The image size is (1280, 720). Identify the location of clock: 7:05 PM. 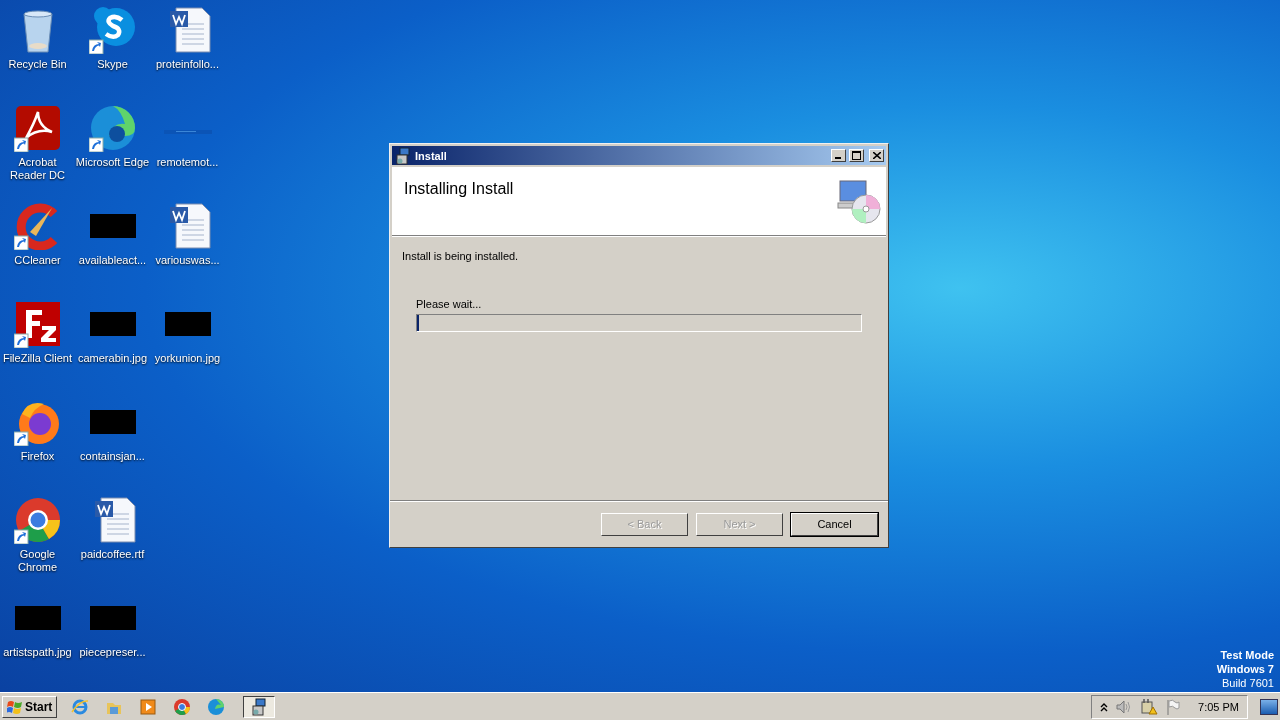
(1218, 706).